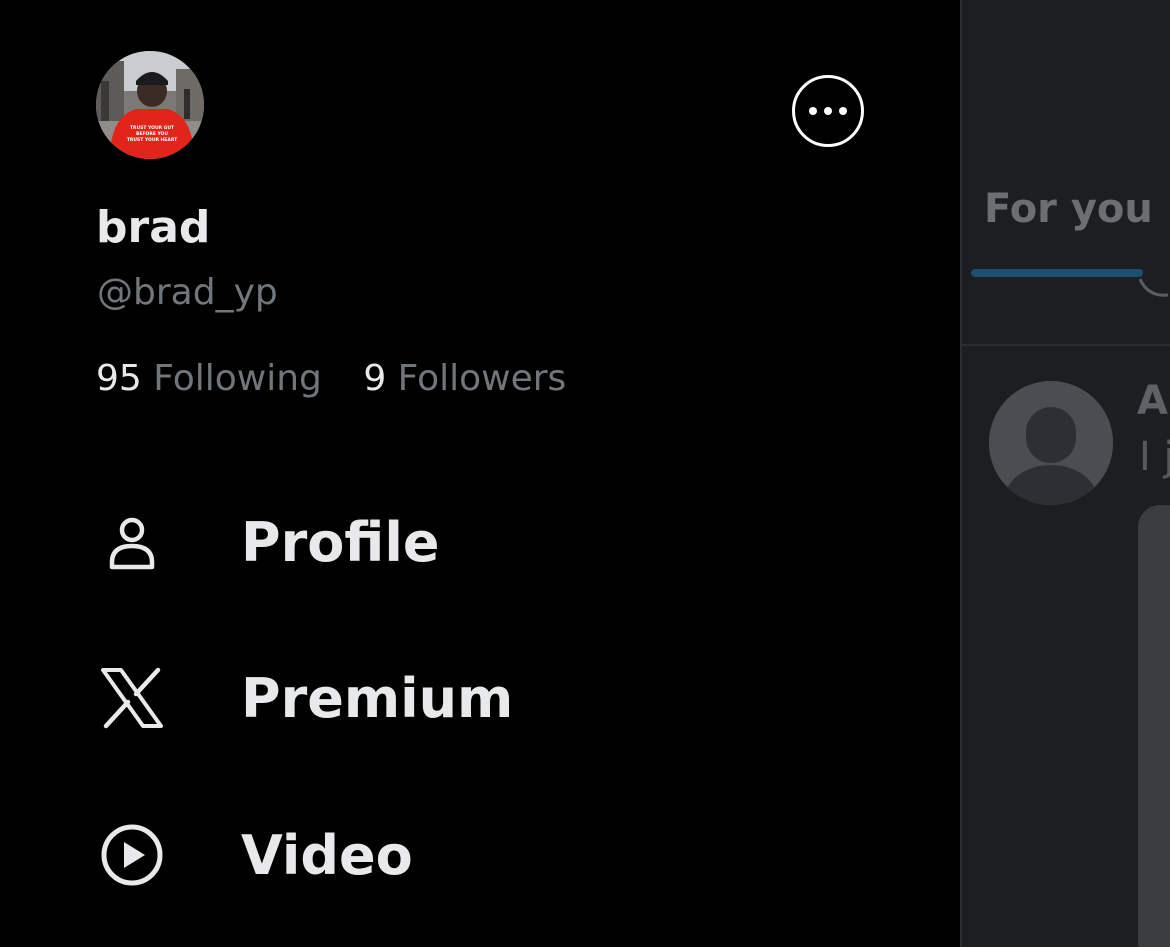 This screenshot has height=947, width=1170. I want to click on svg-text: BEFORE YOU, so click(152, 134).